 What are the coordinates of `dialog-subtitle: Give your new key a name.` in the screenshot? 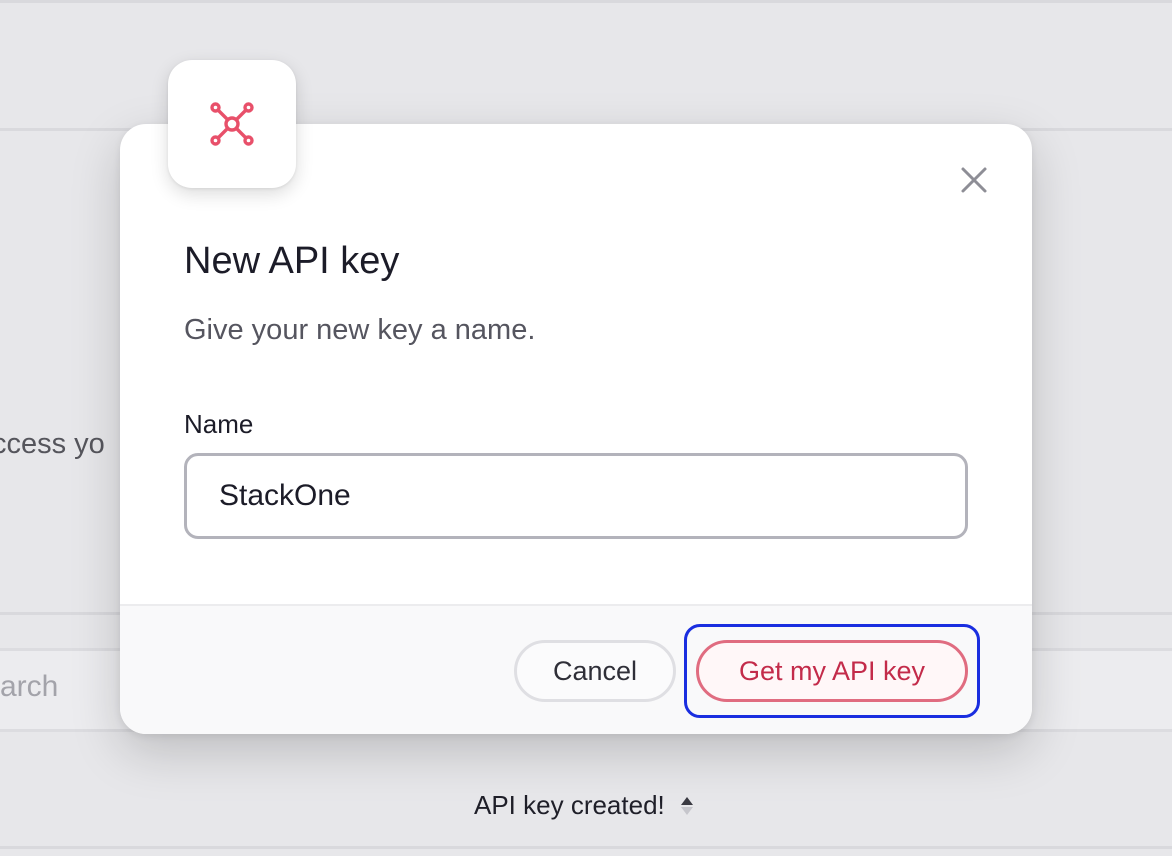 It's located at (360, 330).